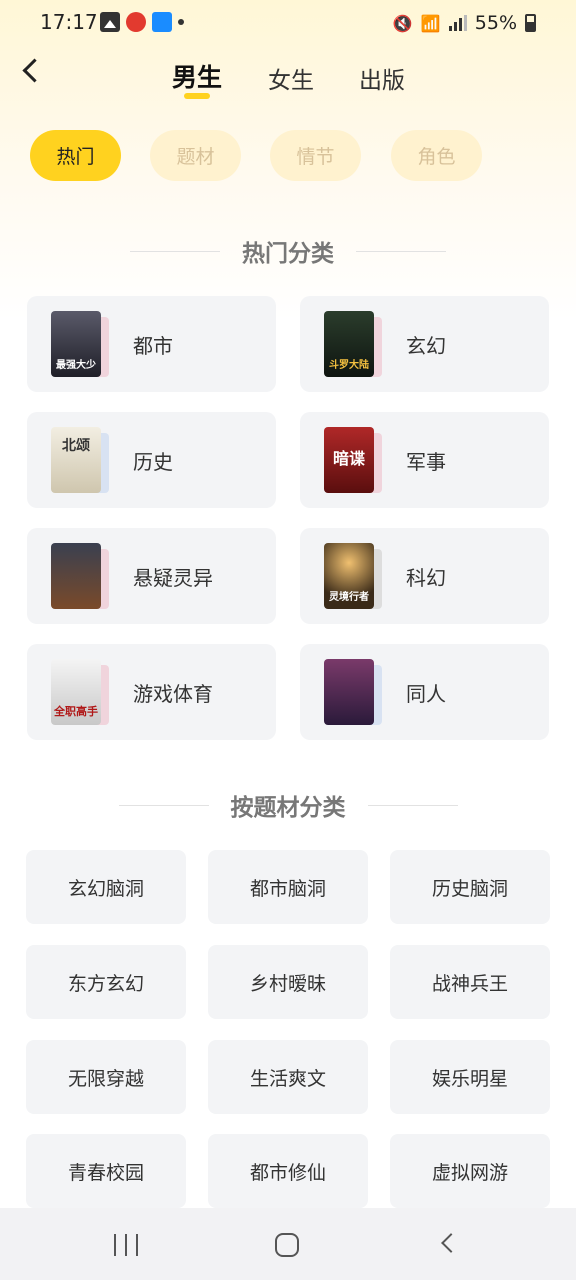 Image resolution: width=576 pixels, height=1280 pixels. I want to click on category-label: 玄幻, so click(426, 346).